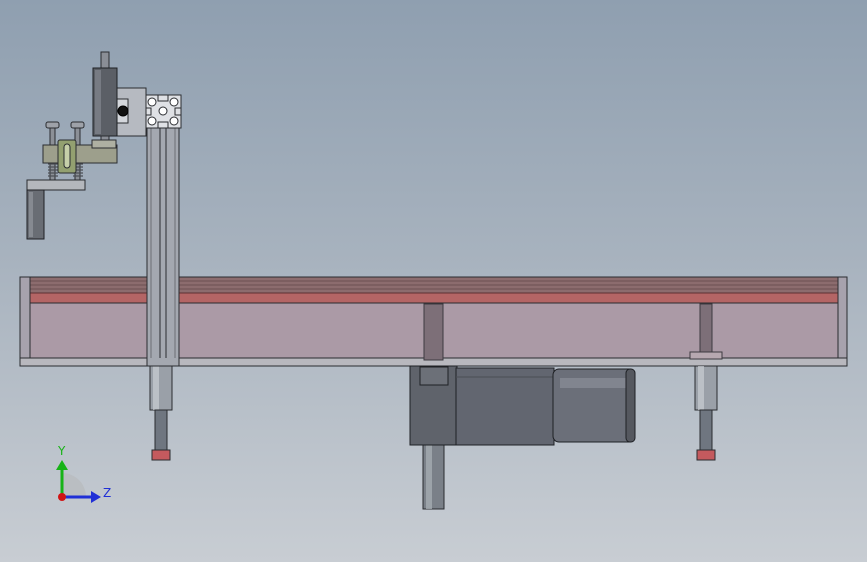 This screenshot has height=562, width=867. Describe the element at coordinates (74, 485) in the screenshot. I see `triad-quadrant` at that location.